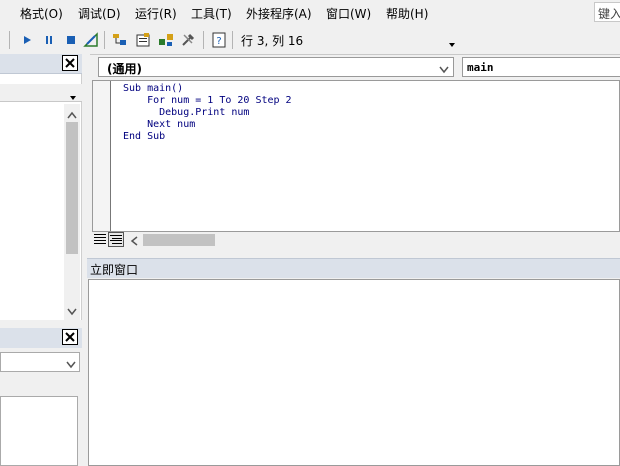  I want to click on properties-grid, so click(39, 431).